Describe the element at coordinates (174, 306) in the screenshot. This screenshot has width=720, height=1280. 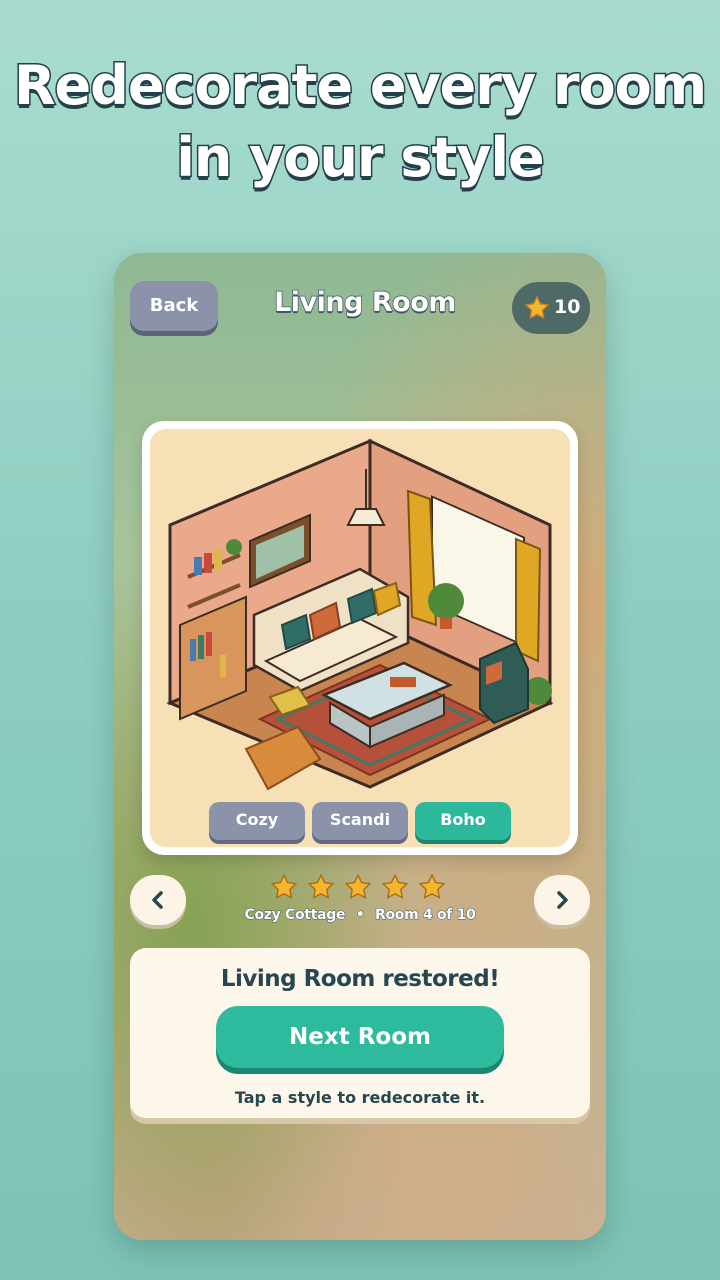
I see `back-button: Back` at that location.